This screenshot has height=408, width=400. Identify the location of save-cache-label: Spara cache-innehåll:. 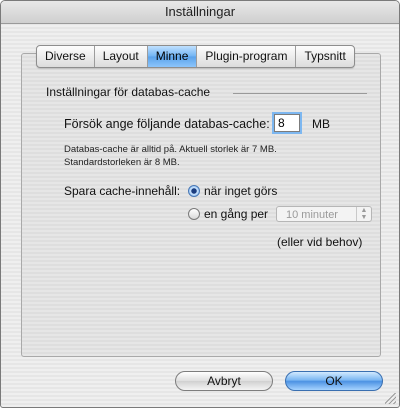
(122, 191).